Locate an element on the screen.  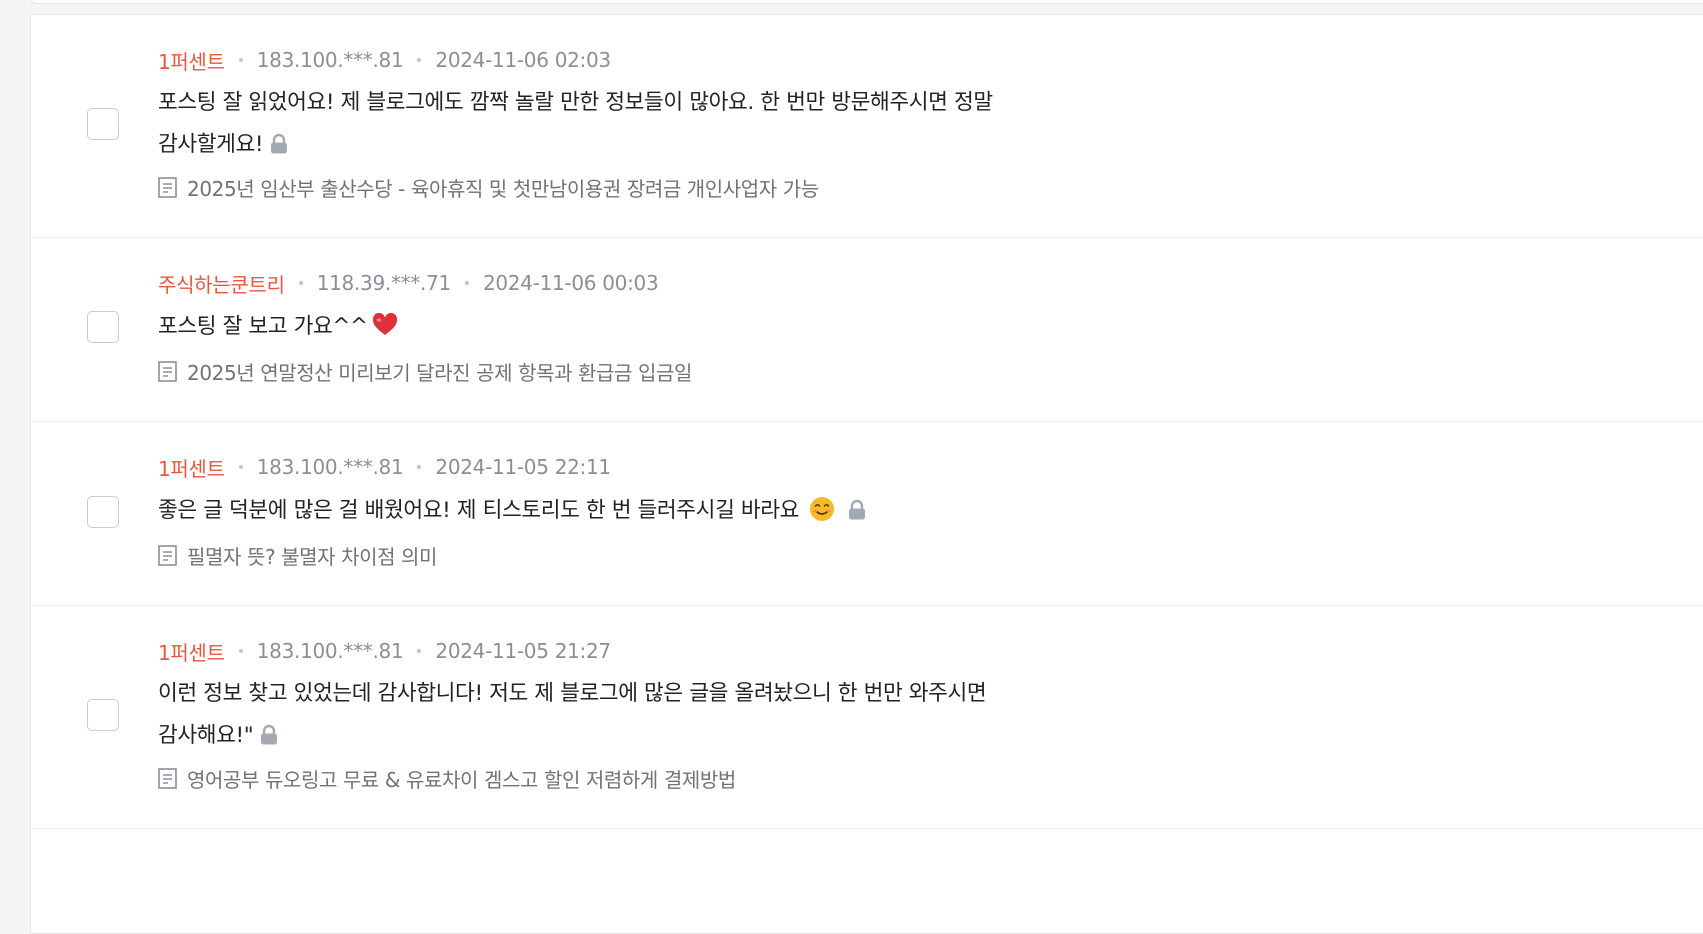
comment-meta: 1퍼센트 183.100.***.81 2024-11-05 21:27 is located at coordinates (384, 651).